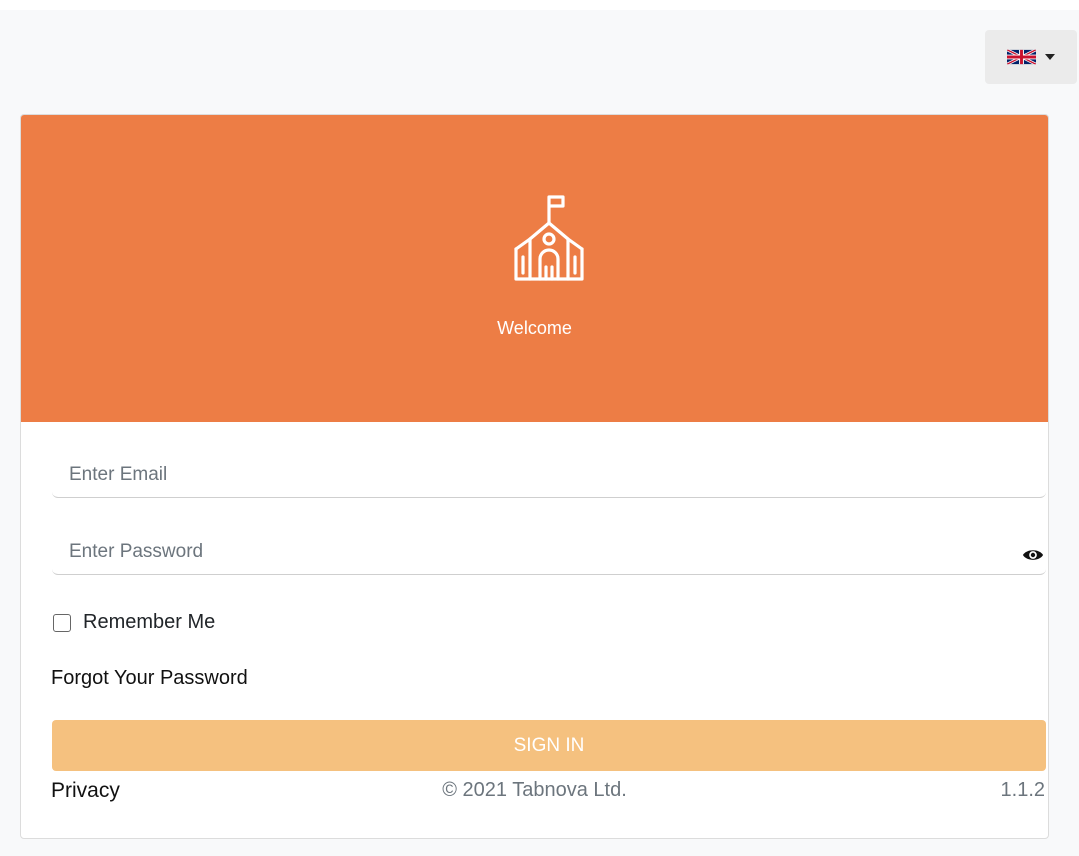 Image resolution: width=1079 pixels, height=856 pixels. What do you see at coordinates (149, 678) in the screenshot?
I see `forgot-password-link: Forgot Your Password` at bounding box center [149, 678].